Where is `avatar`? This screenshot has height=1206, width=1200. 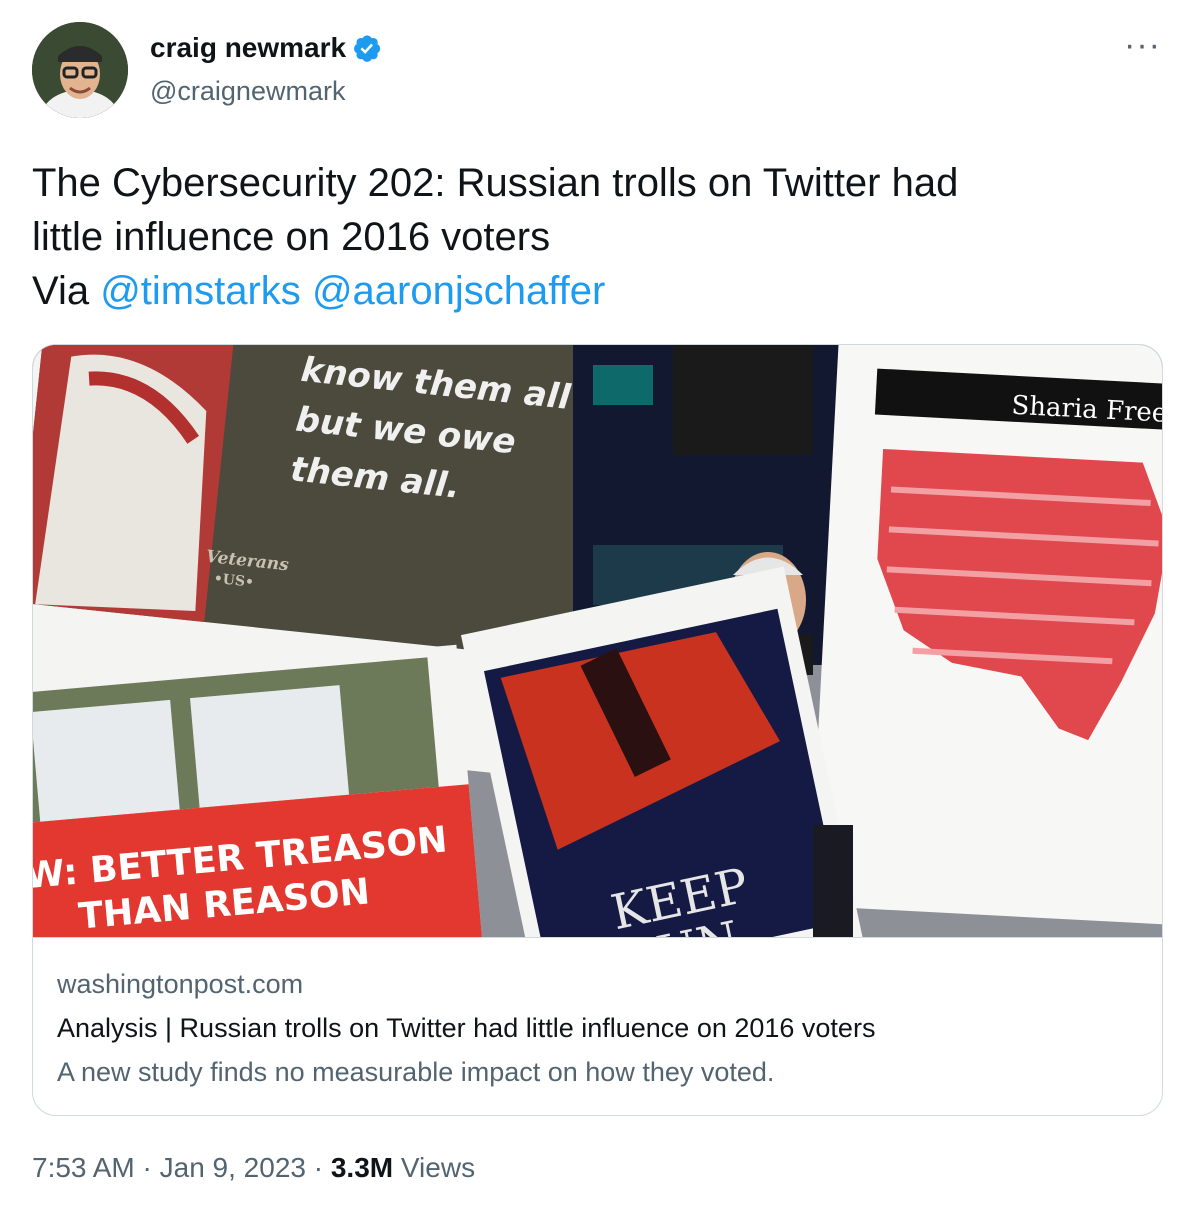
avatar is located at coordinates (80, 70).